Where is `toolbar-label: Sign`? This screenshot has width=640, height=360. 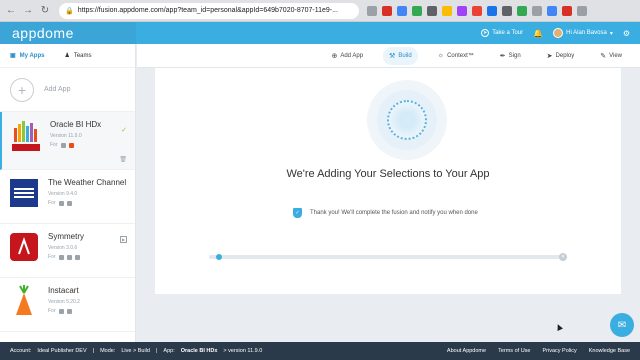 toolbar-label: Sign is located at coordinates (514, 55).